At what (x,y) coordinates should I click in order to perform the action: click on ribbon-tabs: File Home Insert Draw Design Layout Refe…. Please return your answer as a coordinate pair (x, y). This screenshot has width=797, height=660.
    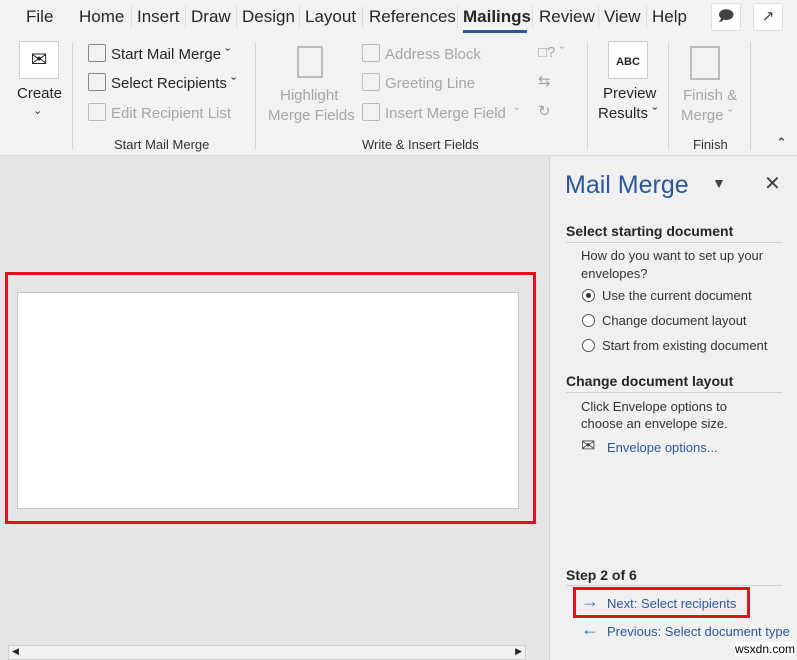
    Looking at the image, I should click on (398, 18).